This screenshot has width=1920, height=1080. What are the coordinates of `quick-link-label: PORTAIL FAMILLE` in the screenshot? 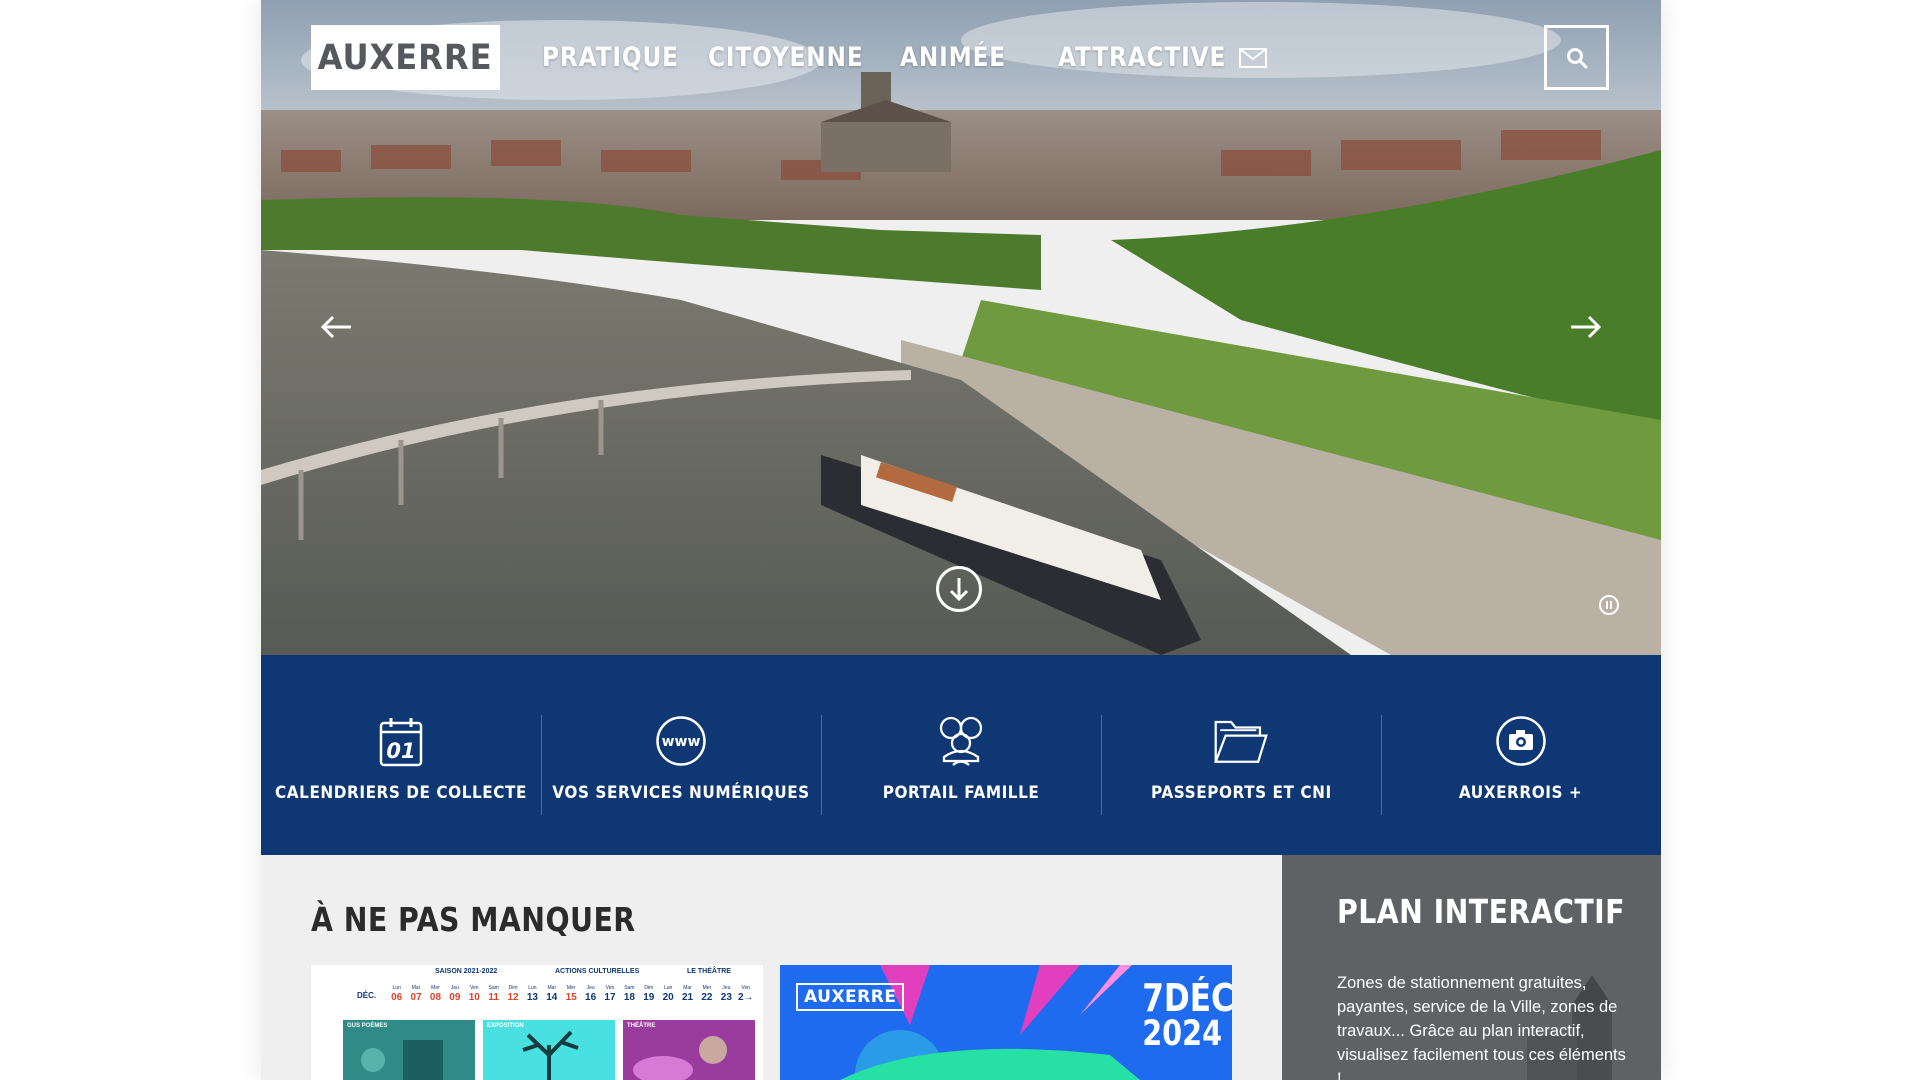 It's located at (961, 793).